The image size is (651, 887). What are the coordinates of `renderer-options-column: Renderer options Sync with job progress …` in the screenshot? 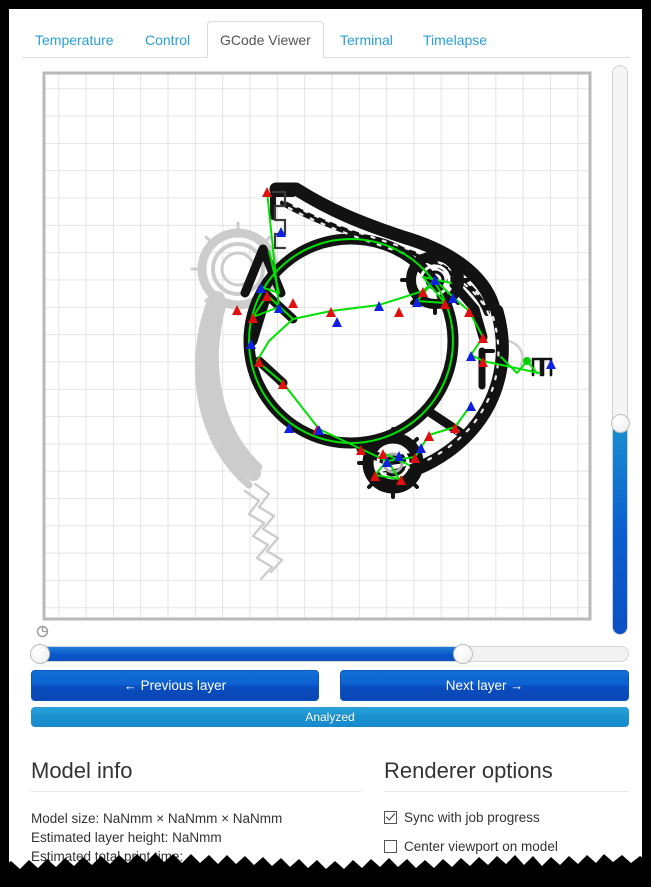 It's located at (506, 801).